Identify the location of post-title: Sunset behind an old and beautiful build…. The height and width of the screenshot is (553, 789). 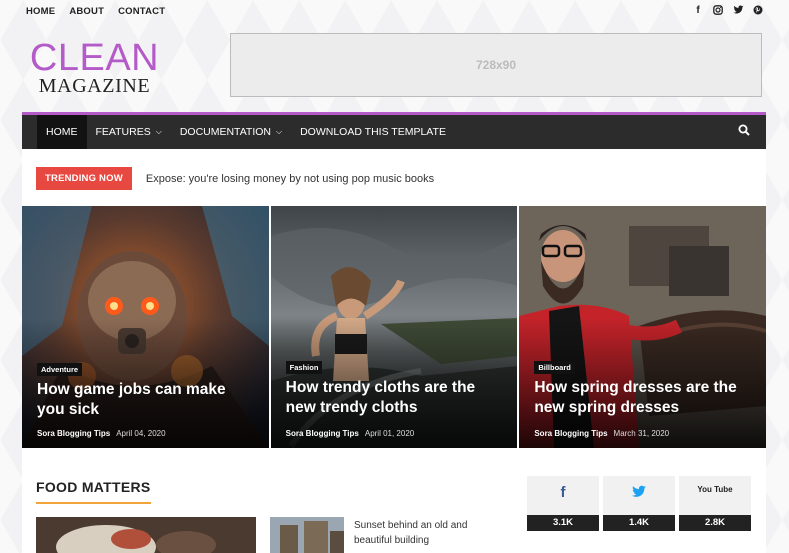
(424, 533).